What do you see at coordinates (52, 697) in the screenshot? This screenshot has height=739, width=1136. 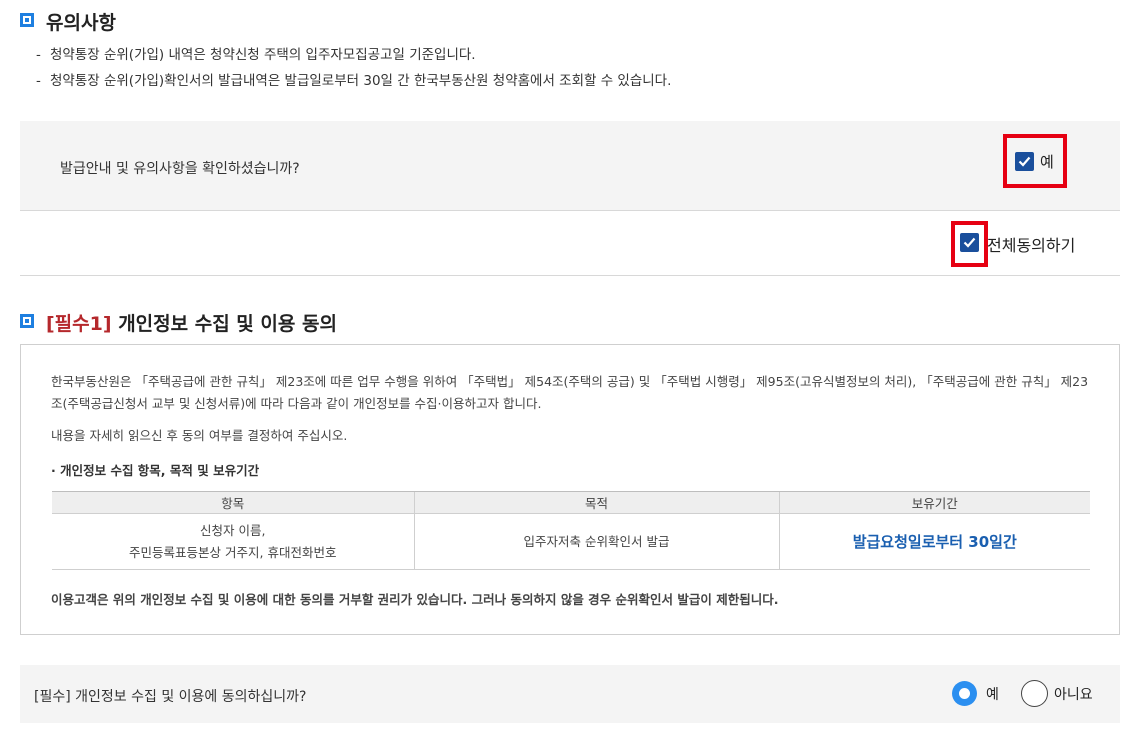 I see `required-tag: [필수]` at bounding box center [52, 697].